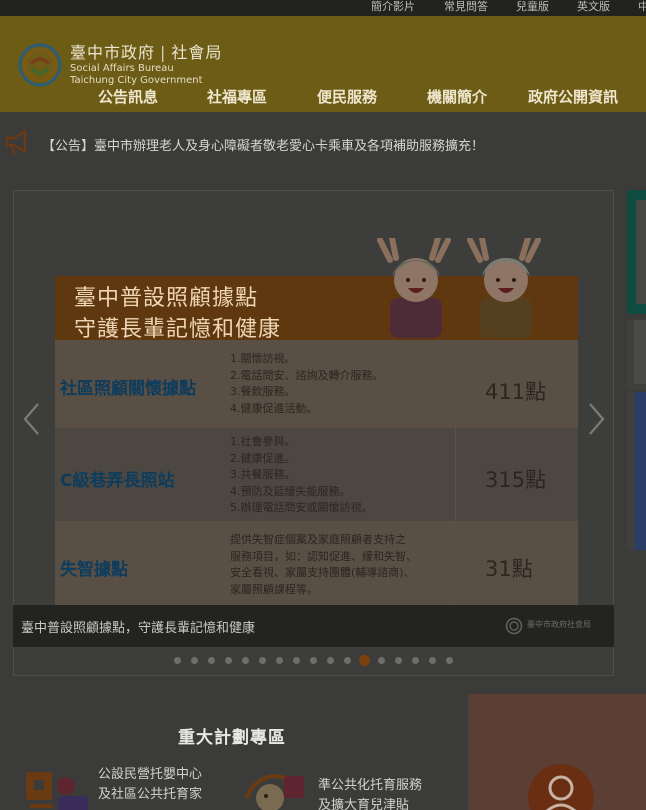  Describe the element at coordinates (561, 787) in the screenshot. I see `person-avatar-icon` at that location.